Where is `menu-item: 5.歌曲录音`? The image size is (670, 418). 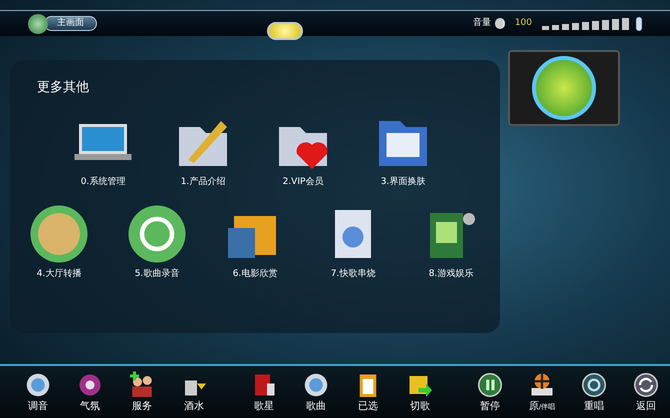 menu-item: 5.歌曲录音 is located at coordinates (157, 243).